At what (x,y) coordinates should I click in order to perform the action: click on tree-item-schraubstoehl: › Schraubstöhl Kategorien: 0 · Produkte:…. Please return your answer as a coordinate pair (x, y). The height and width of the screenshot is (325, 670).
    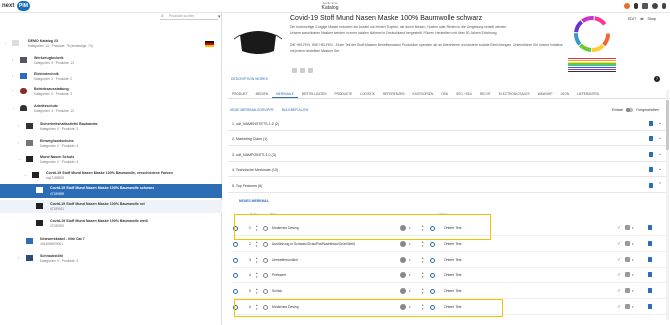
    Looking at the image, I should click on (111, 259).